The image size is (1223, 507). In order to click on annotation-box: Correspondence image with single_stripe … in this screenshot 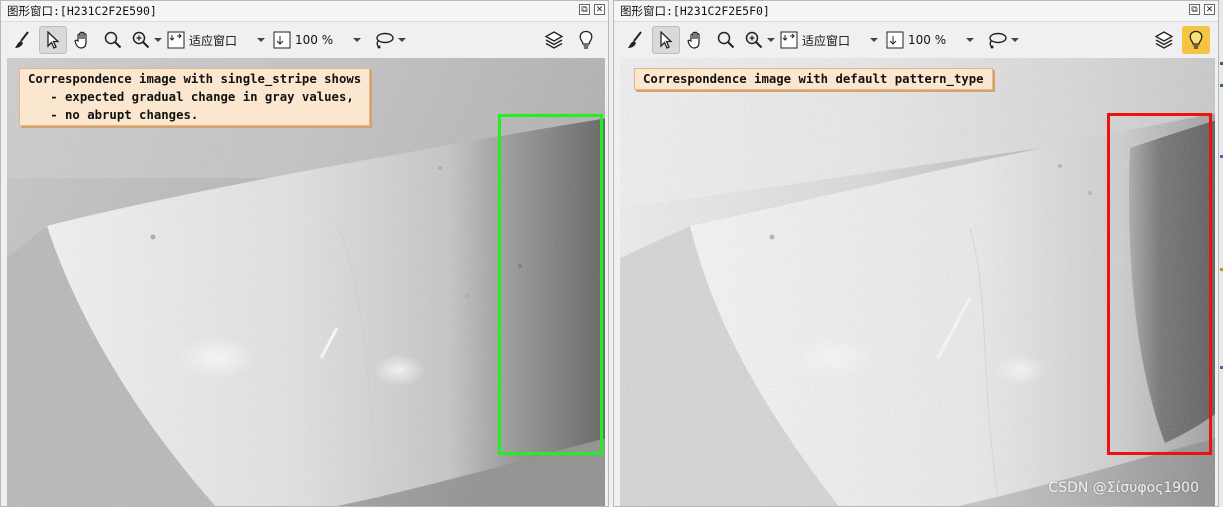, I will do `click(195, 97)`.